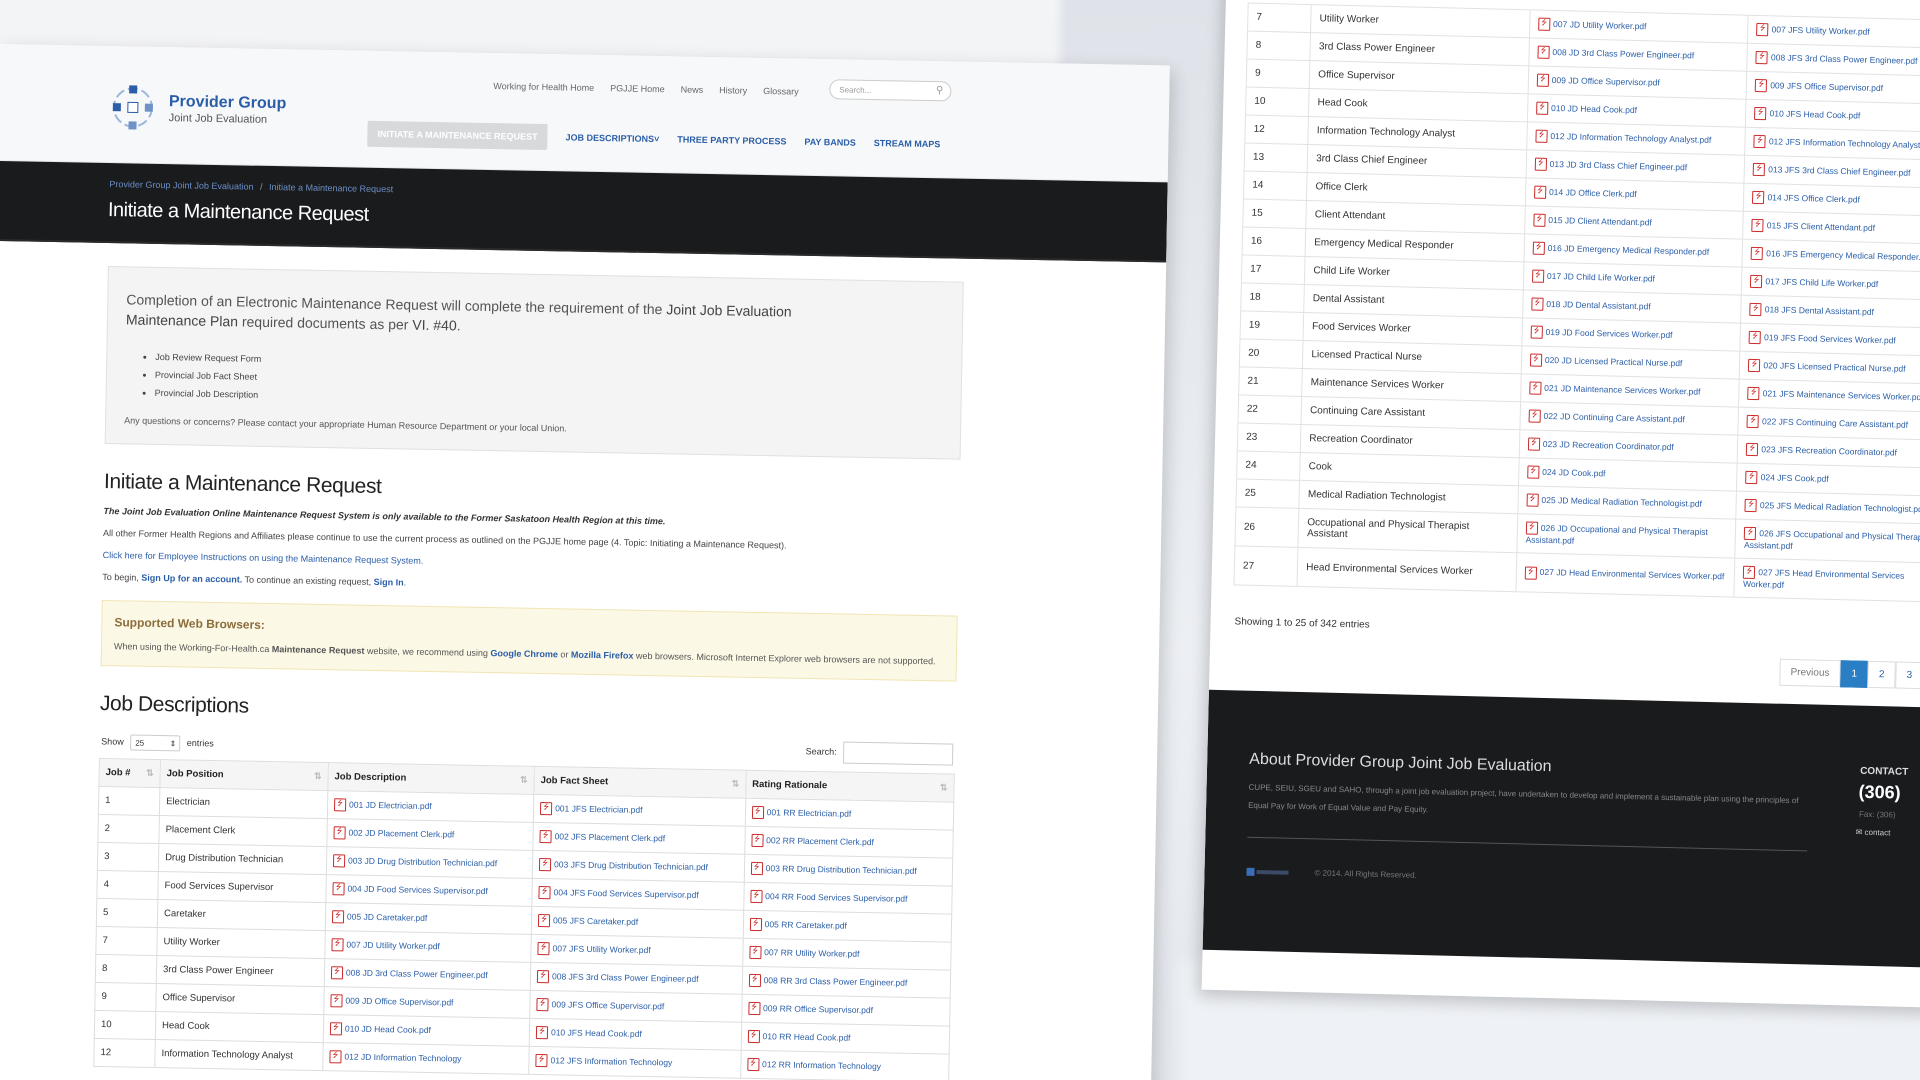 Image resolution: width=1920 pixels, height=1080 pixels. I want to click on nav-job-descriptions: JOB DESCRIPTIONS˅, so click(612, 138).